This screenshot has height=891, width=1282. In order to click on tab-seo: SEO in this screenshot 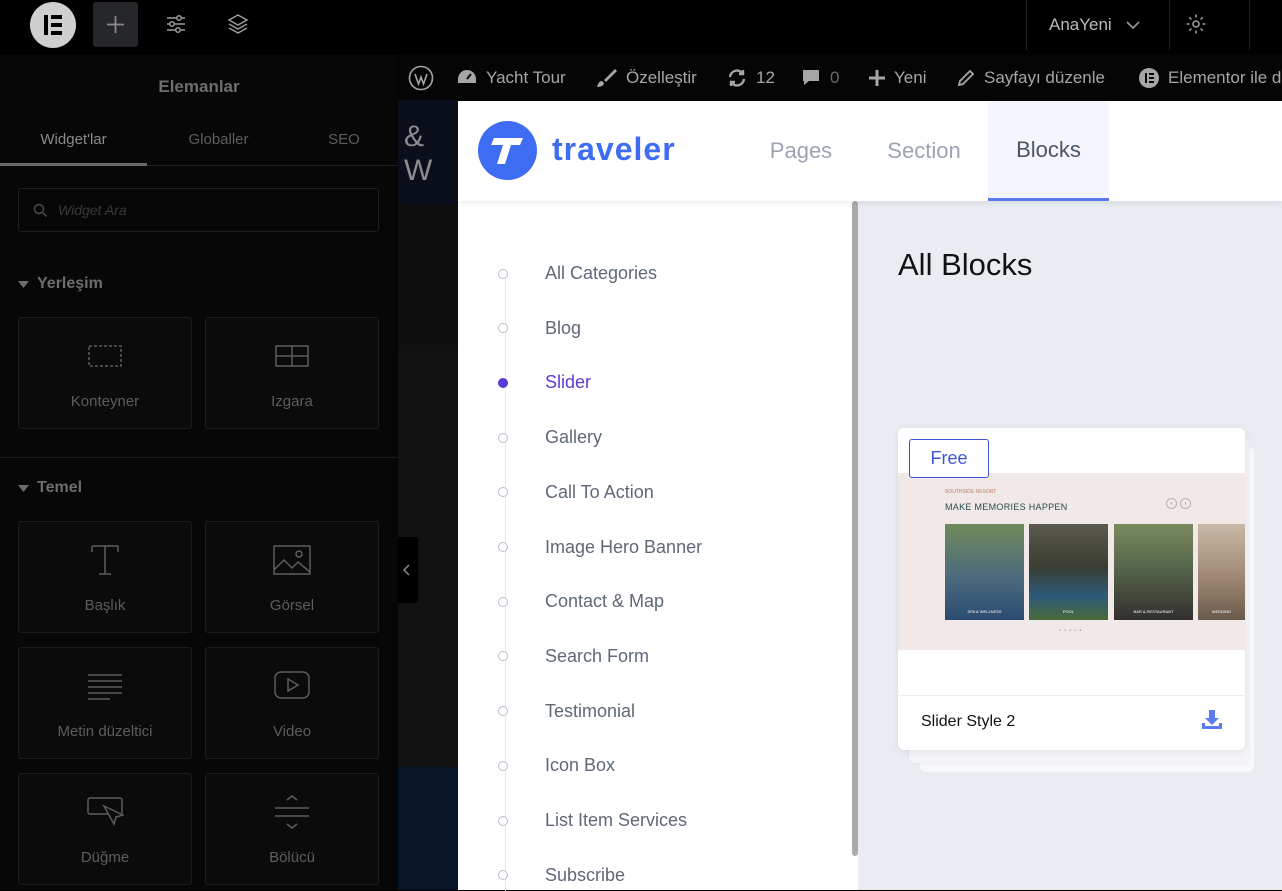, I will do `click(344, 139)`.